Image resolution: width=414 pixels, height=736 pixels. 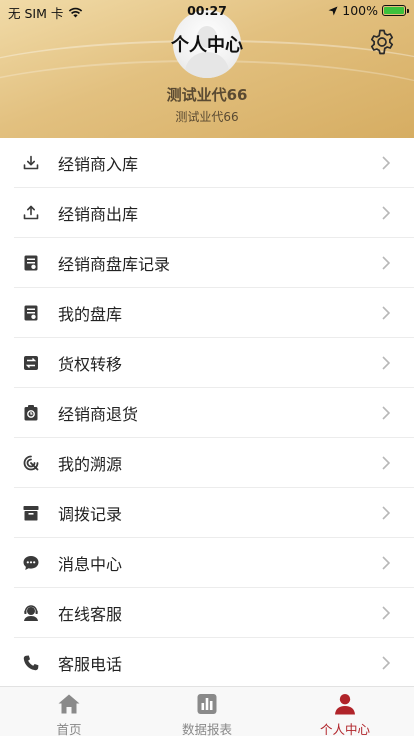 I want to click on menu-item-dealer-returns: 经销商退货, so click(x=207, y=413).